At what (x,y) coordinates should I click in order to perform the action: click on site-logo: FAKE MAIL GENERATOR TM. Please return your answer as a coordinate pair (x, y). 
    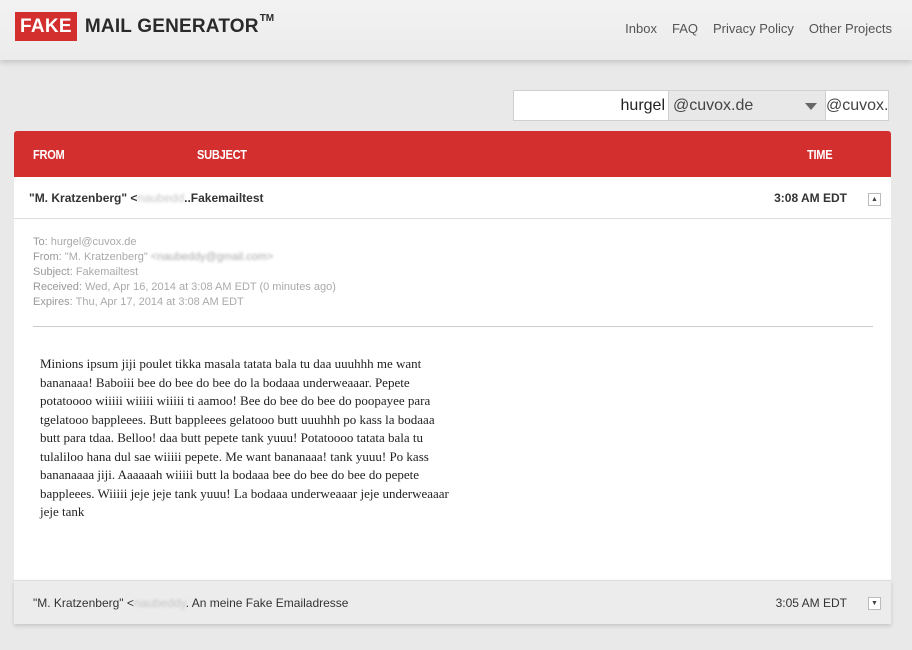
    Looking at the image, I should click on (144, 26).